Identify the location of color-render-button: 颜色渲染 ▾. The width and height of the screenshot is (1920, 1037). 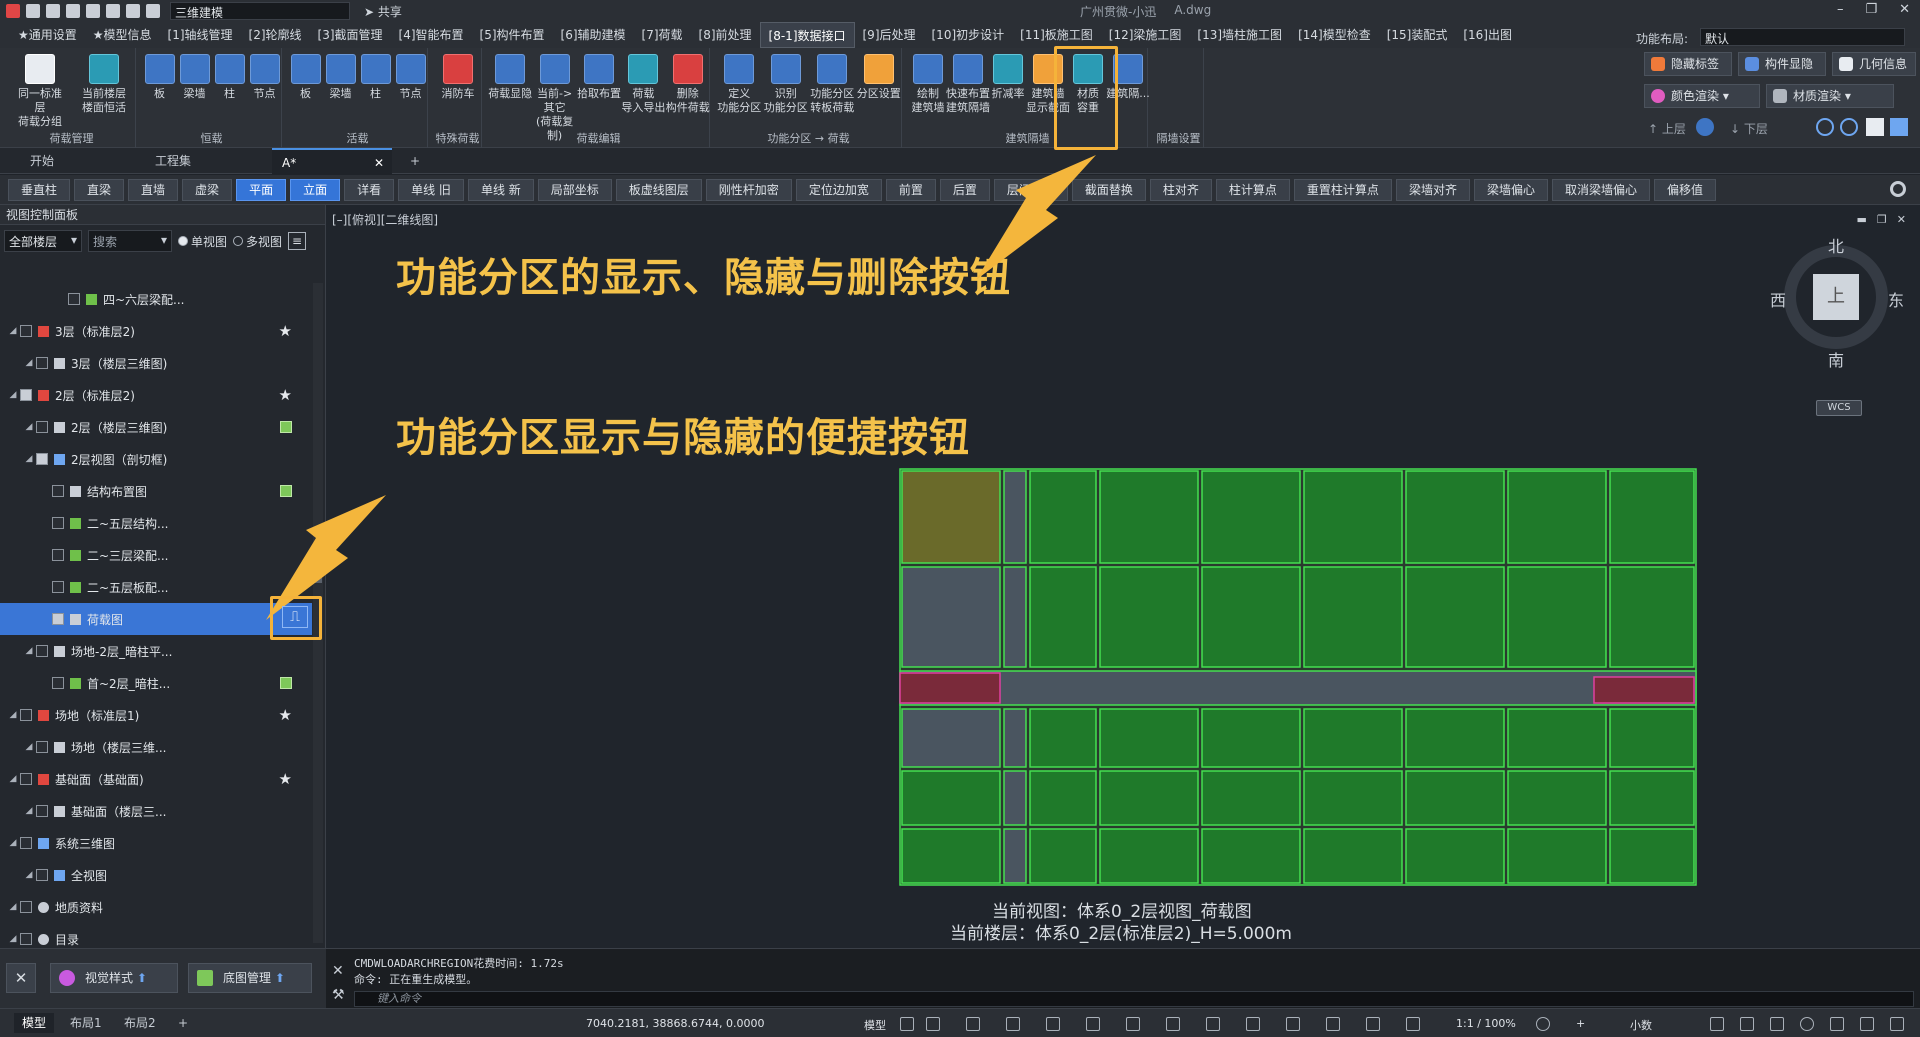
(1702, 96).